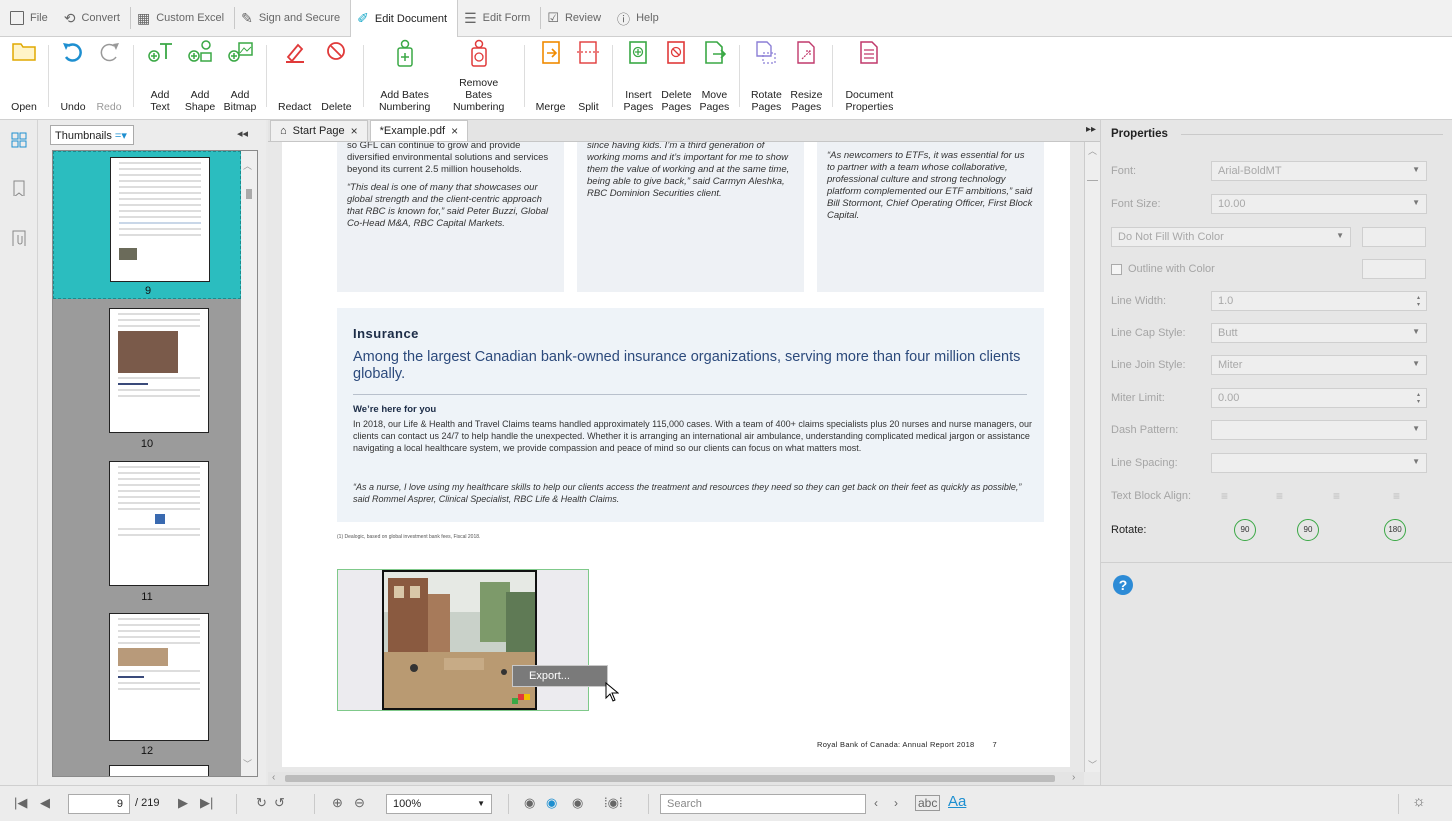 The image size is (1452, 821). I want to click on view-split-icon: ⁞◉⁞, so click(613, 803).